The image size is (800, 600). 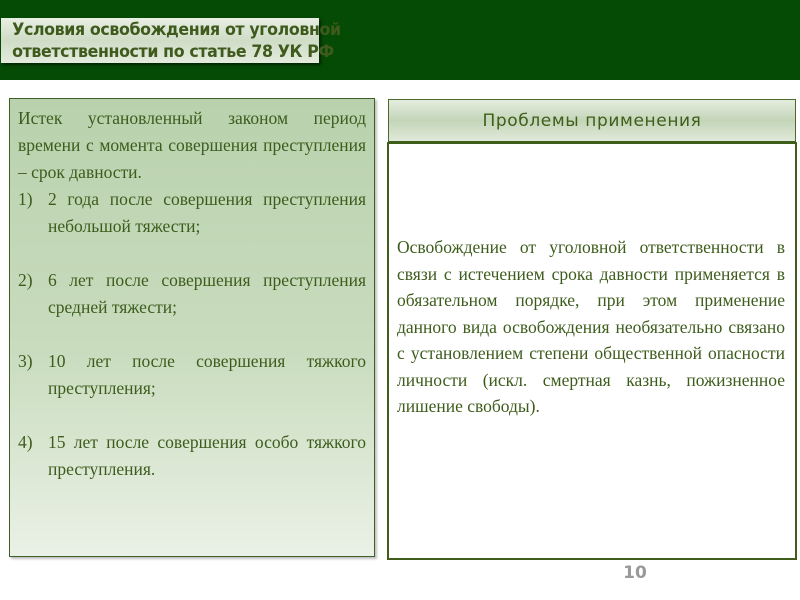 I want to click on list-item-number: 2), so click(x=25, y=280).